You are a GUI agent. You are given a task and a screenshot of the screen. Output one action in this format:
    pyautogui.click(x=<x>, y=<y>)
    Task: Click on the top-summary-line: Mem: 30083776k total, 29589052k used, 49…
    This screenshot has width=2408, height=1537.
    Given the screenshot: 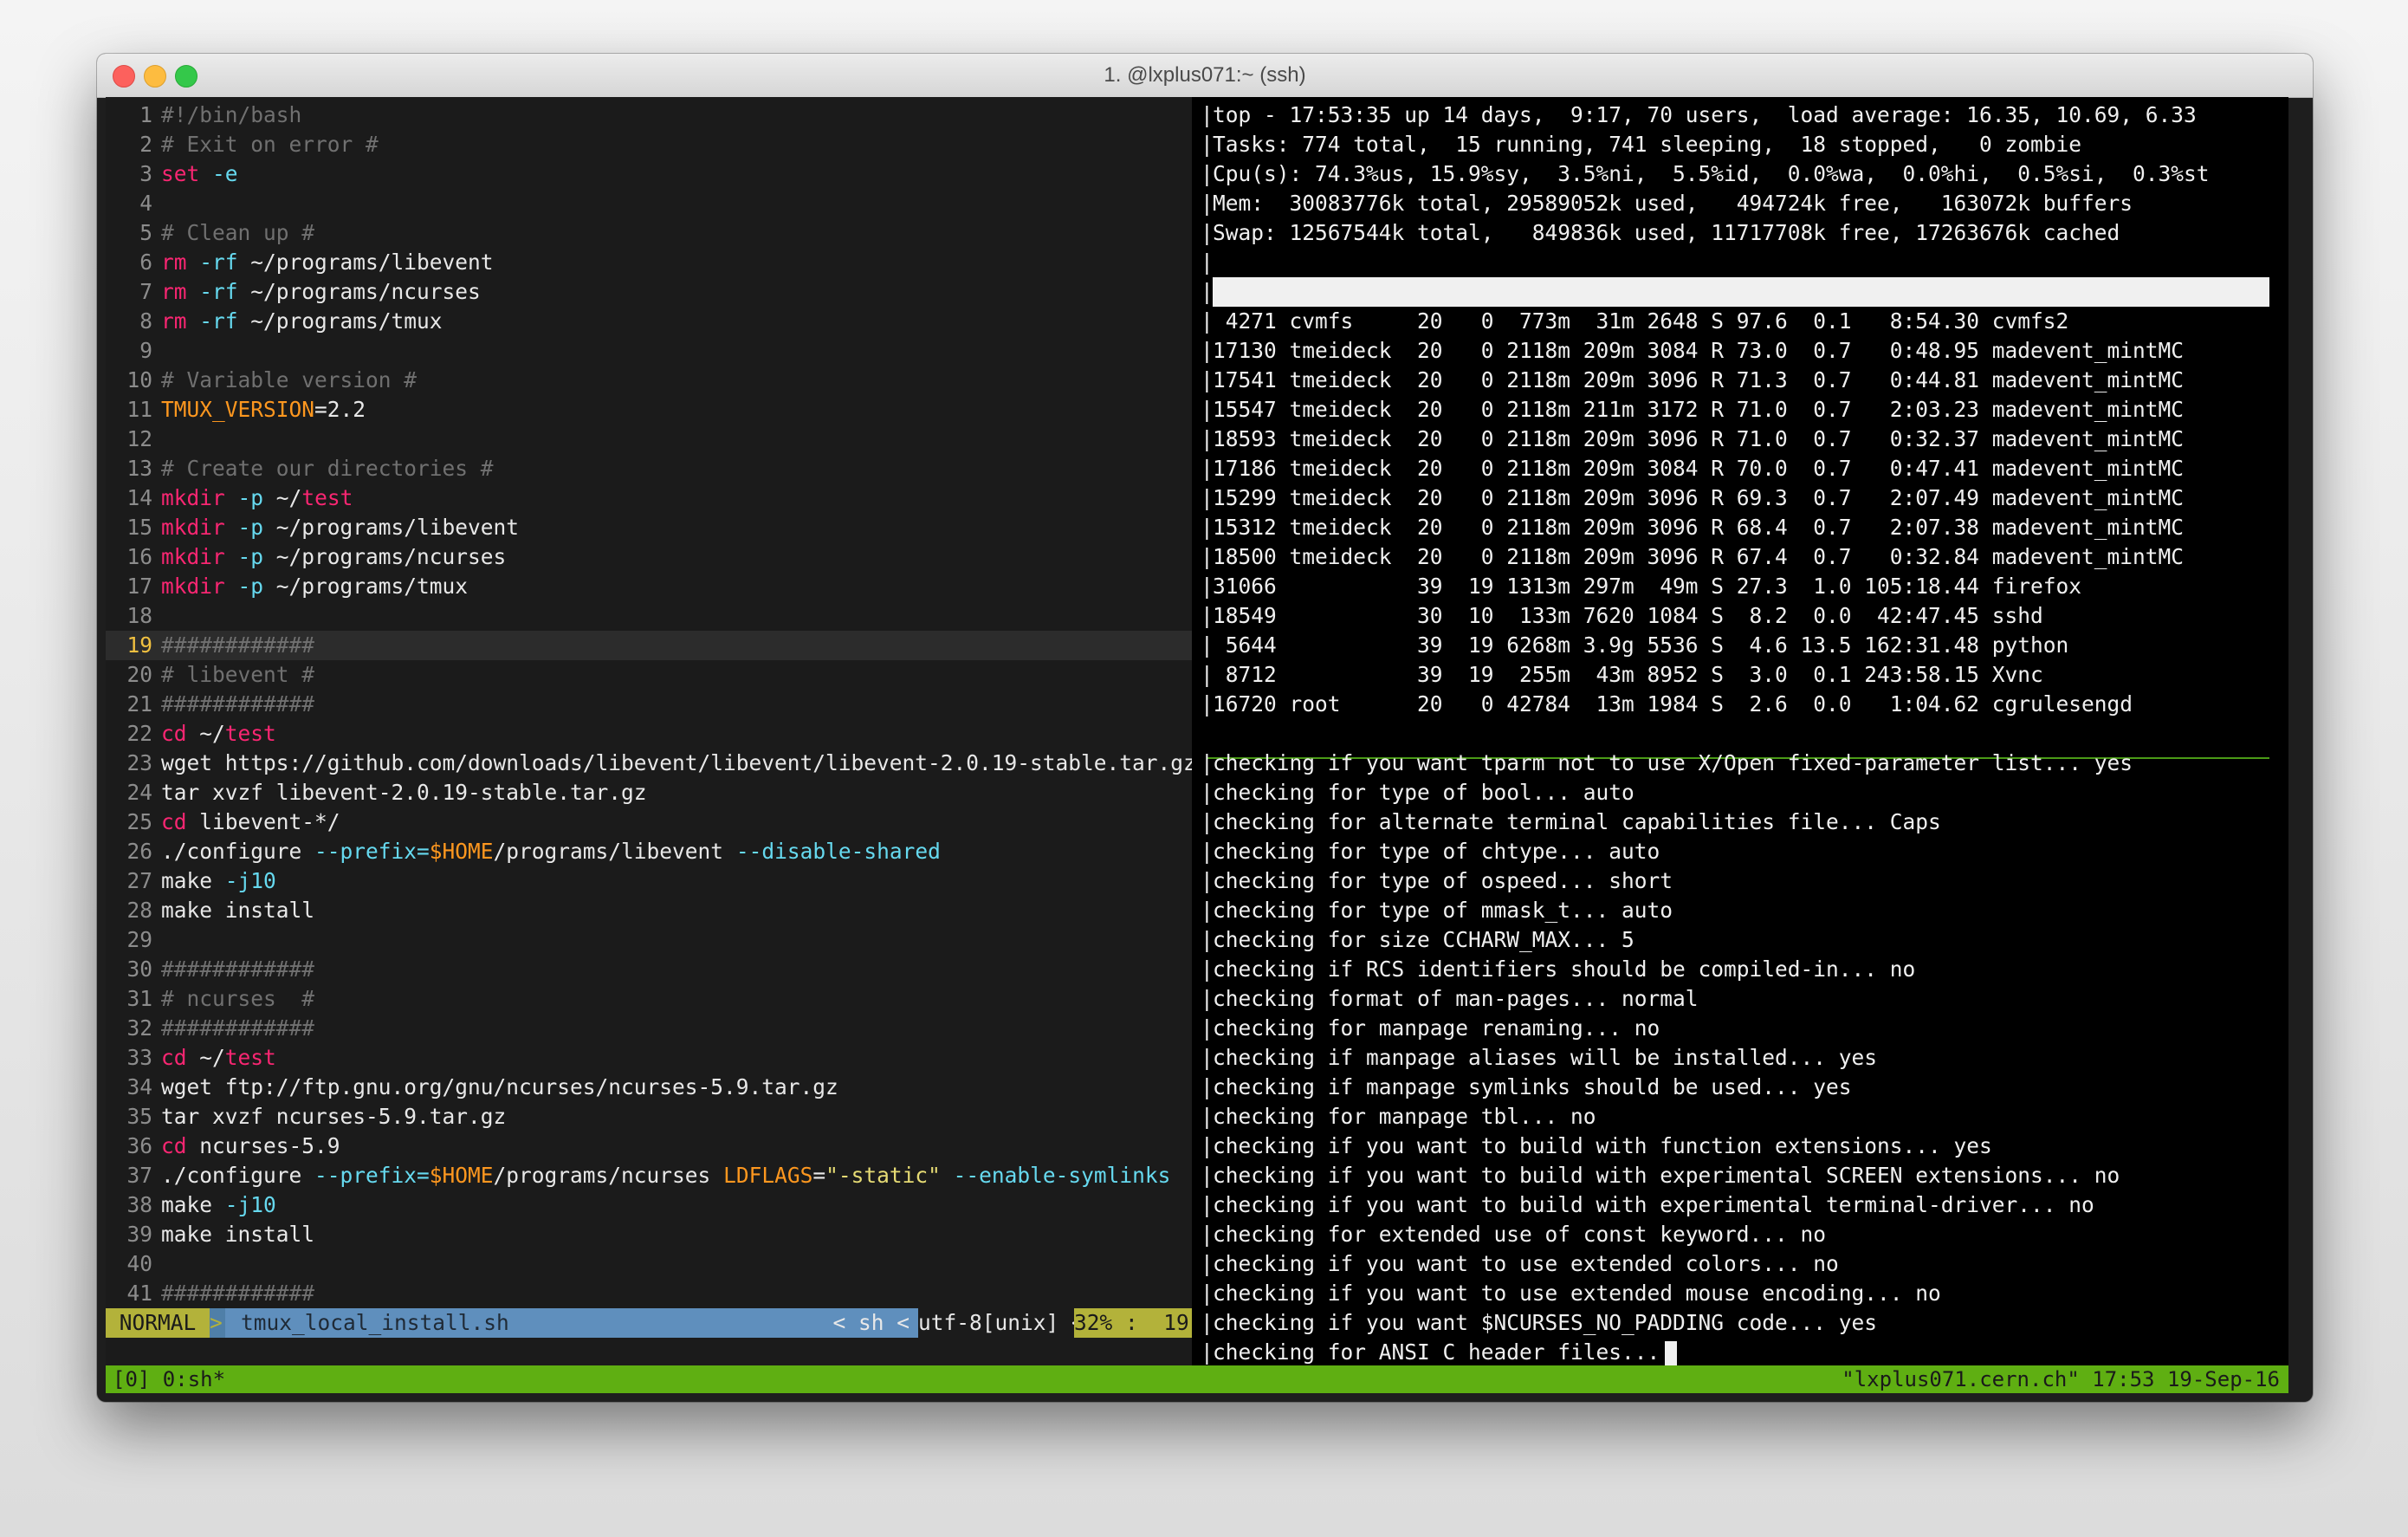 What is the action you would take?
    pyautogui.click(x=1673, y=203)
    